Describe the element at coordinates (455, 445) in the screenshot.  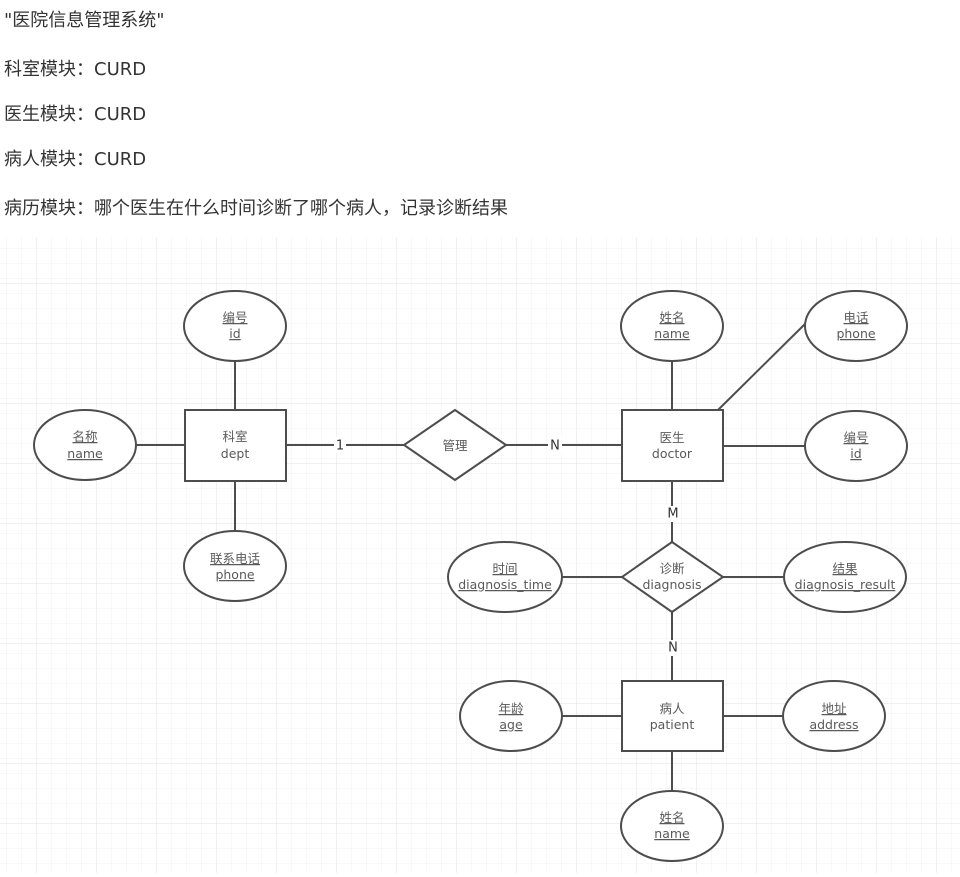
I see `relationship-label-cn: 管理` at that location.